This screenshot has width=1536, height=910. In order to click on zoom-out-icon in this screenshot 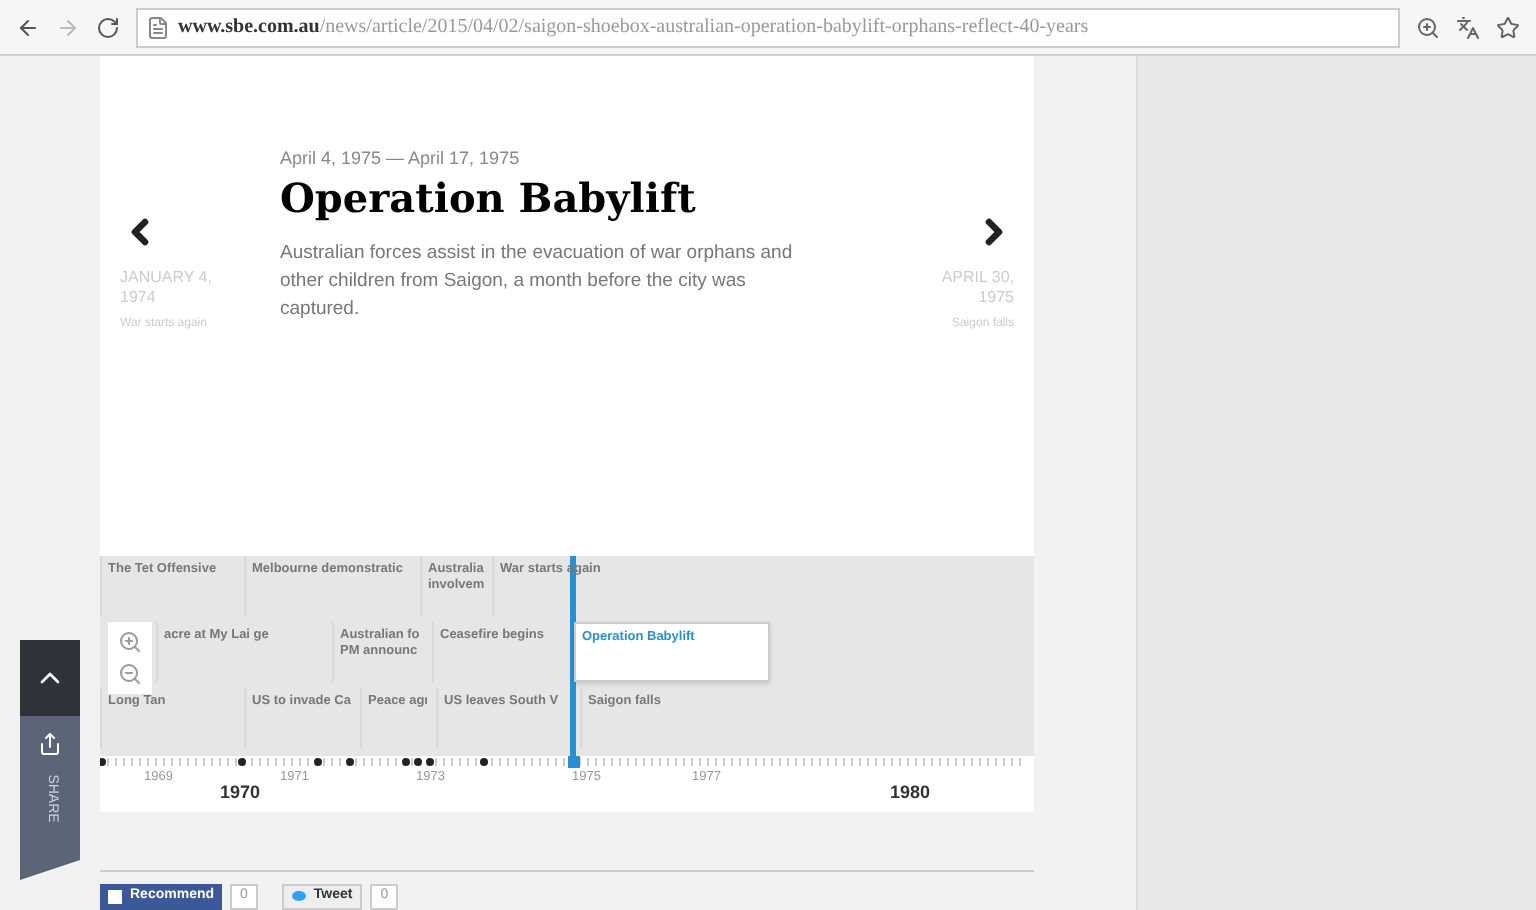, I will do `click(130, 674)`.